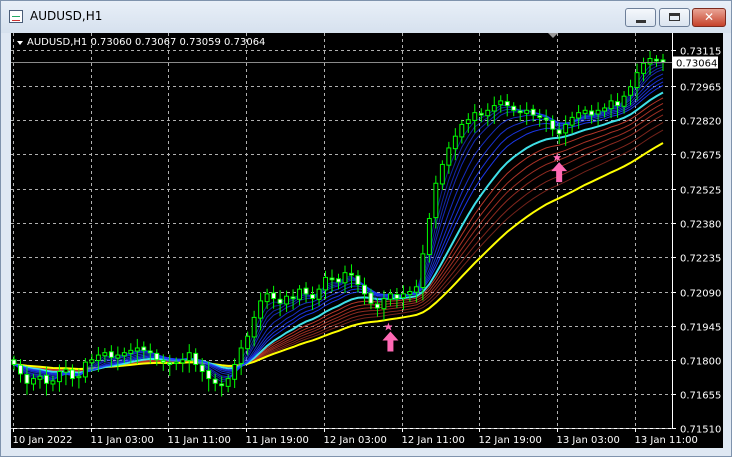 The image size is (732, 457). What do you see at coordinates (390, 341) in the screenshot?
I see `buy-arrow-shape` at bounding box center [390, 341].